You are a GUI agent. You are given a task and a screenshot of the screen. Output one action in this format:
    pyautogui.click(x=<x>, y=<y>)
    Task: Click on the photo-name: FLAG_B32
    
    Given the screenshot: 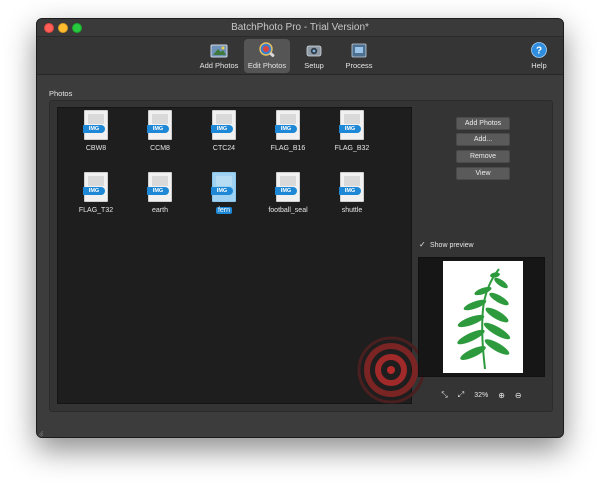 What is the action you would take?
    pyautogui.click(x=352, y=148)
    